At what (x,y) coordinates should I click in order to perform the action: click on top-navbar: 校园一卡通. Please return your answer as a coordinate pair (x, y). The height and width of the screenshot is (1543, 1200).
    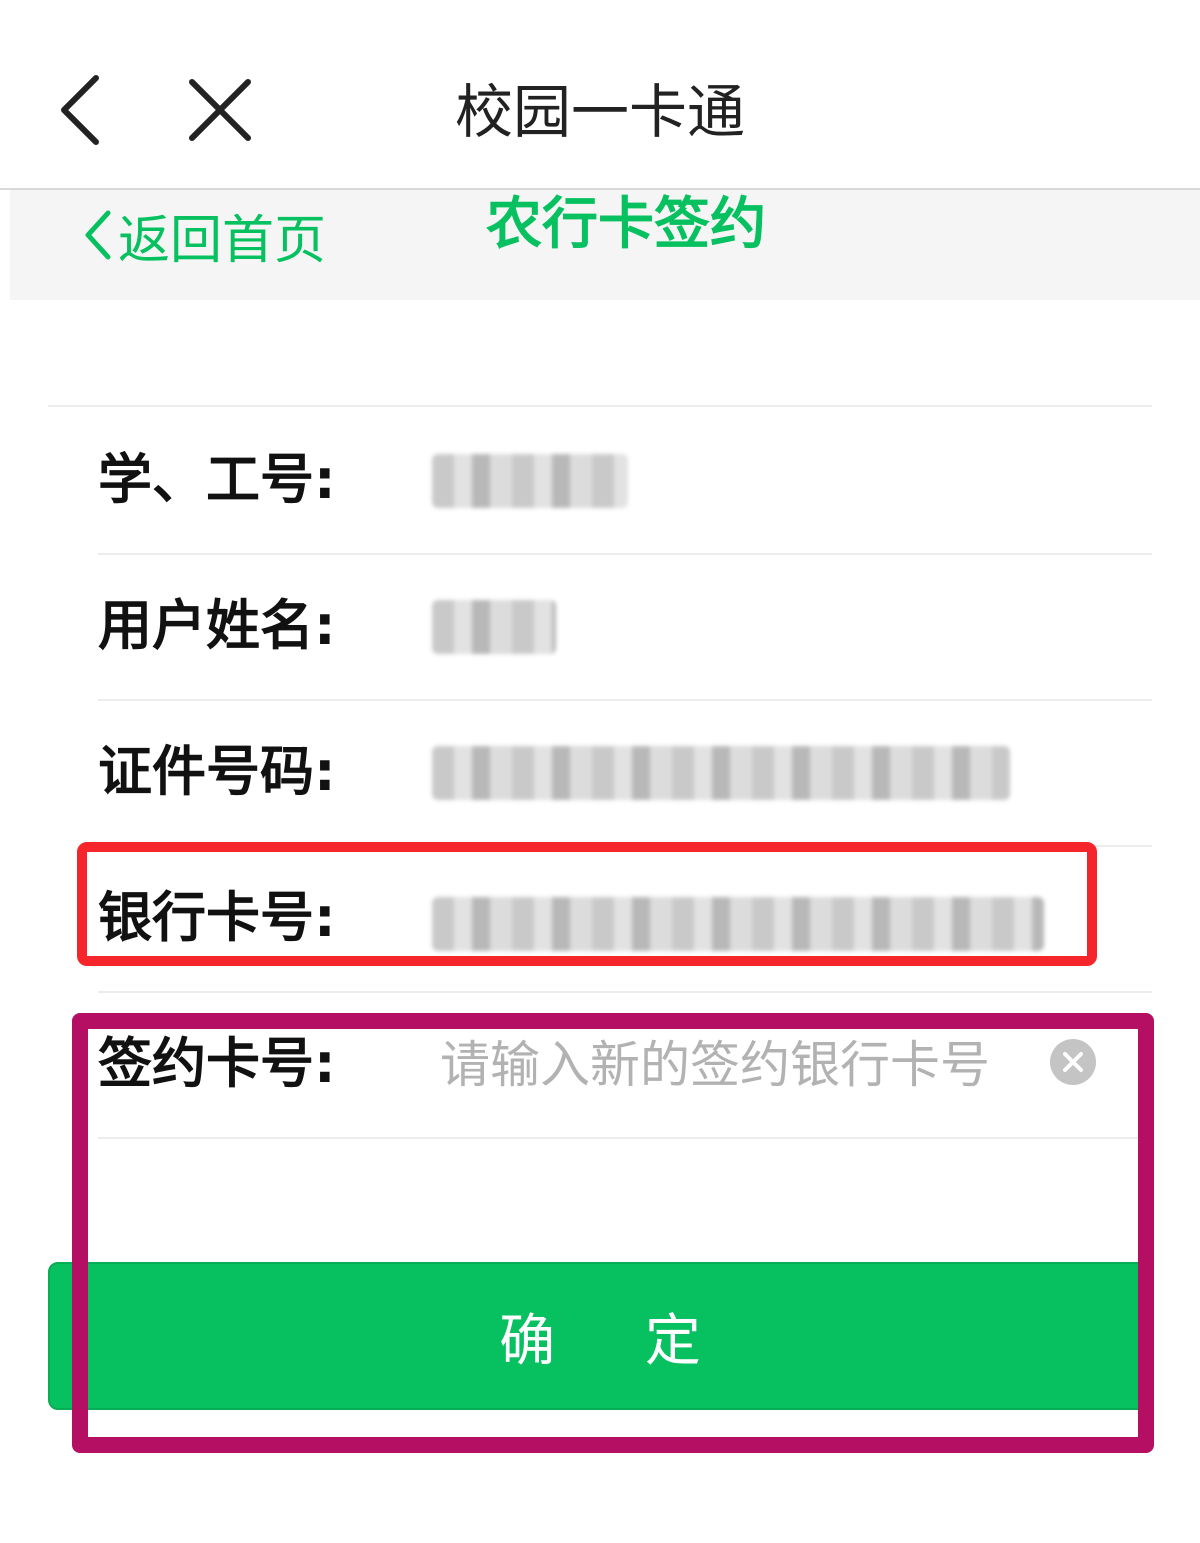
    Looking at the image, I should click on (600, 95).